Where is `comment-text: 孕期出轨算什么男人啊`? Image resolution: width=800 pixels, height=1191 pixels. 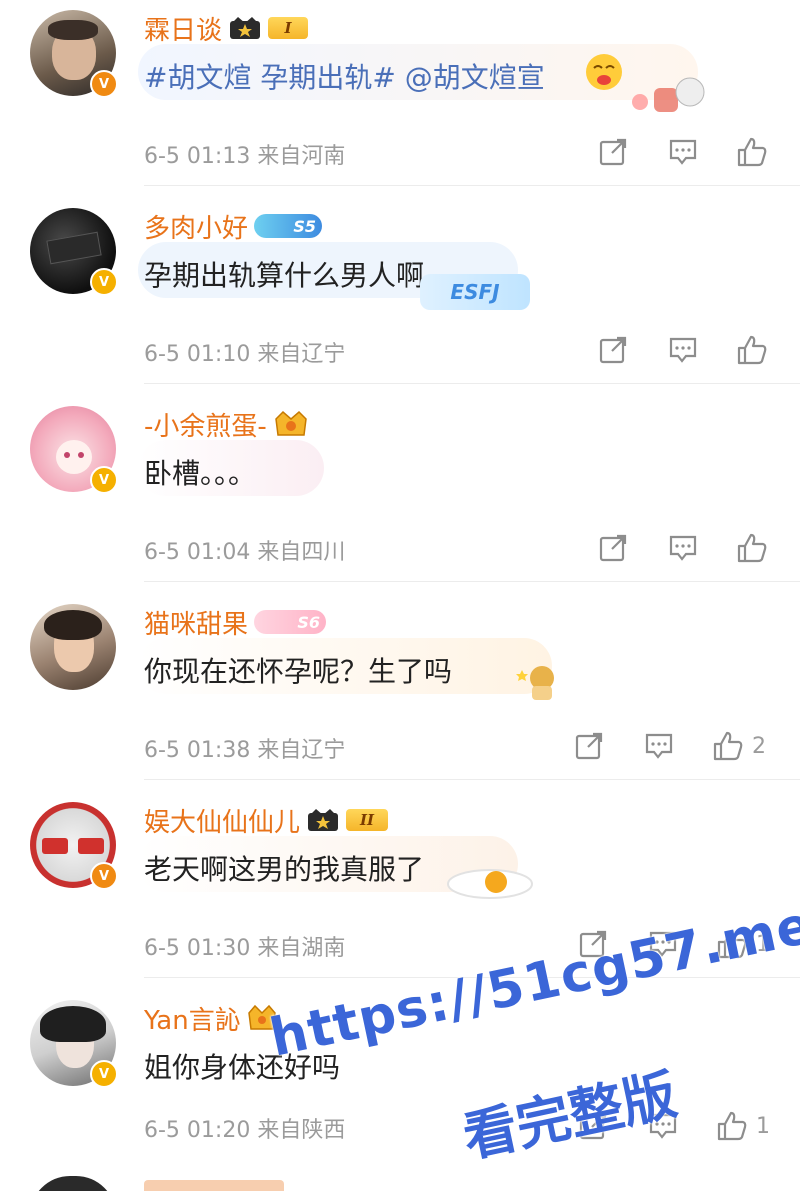 comment-text: 孕期出轨算什么男人啊 is located at coordinates (284, 275).